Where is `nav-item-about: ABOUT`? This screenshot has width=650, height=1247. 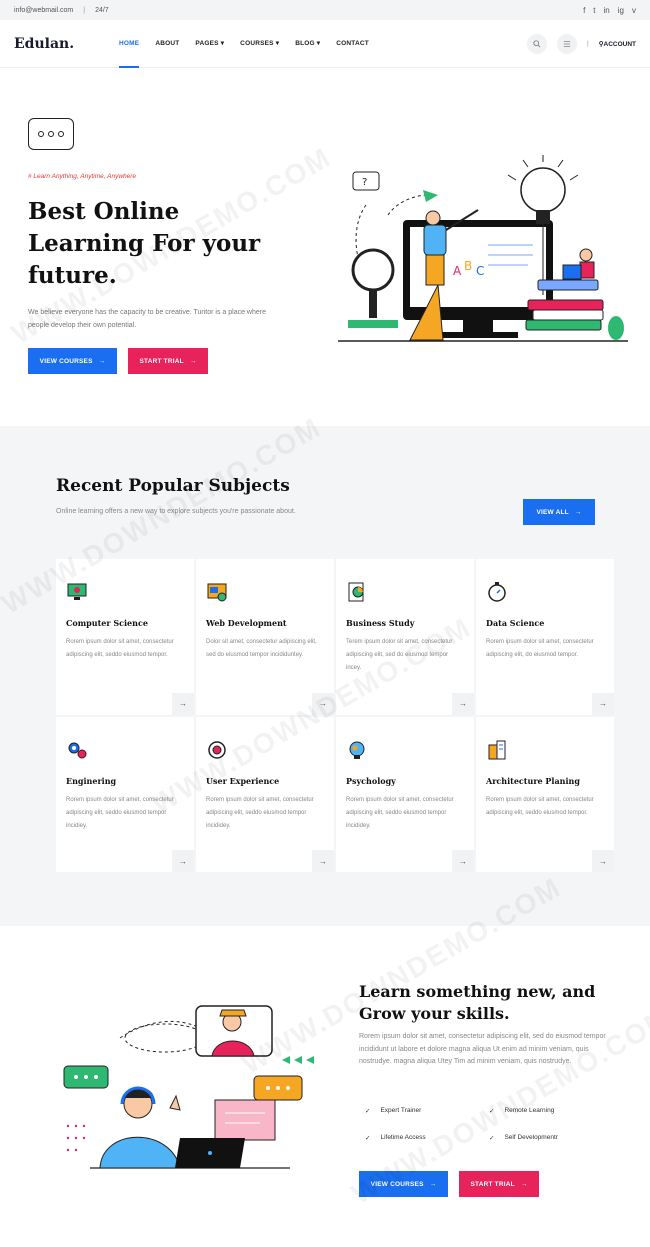
nav-item-about: ABOUT is located at coordinates (167, 44).